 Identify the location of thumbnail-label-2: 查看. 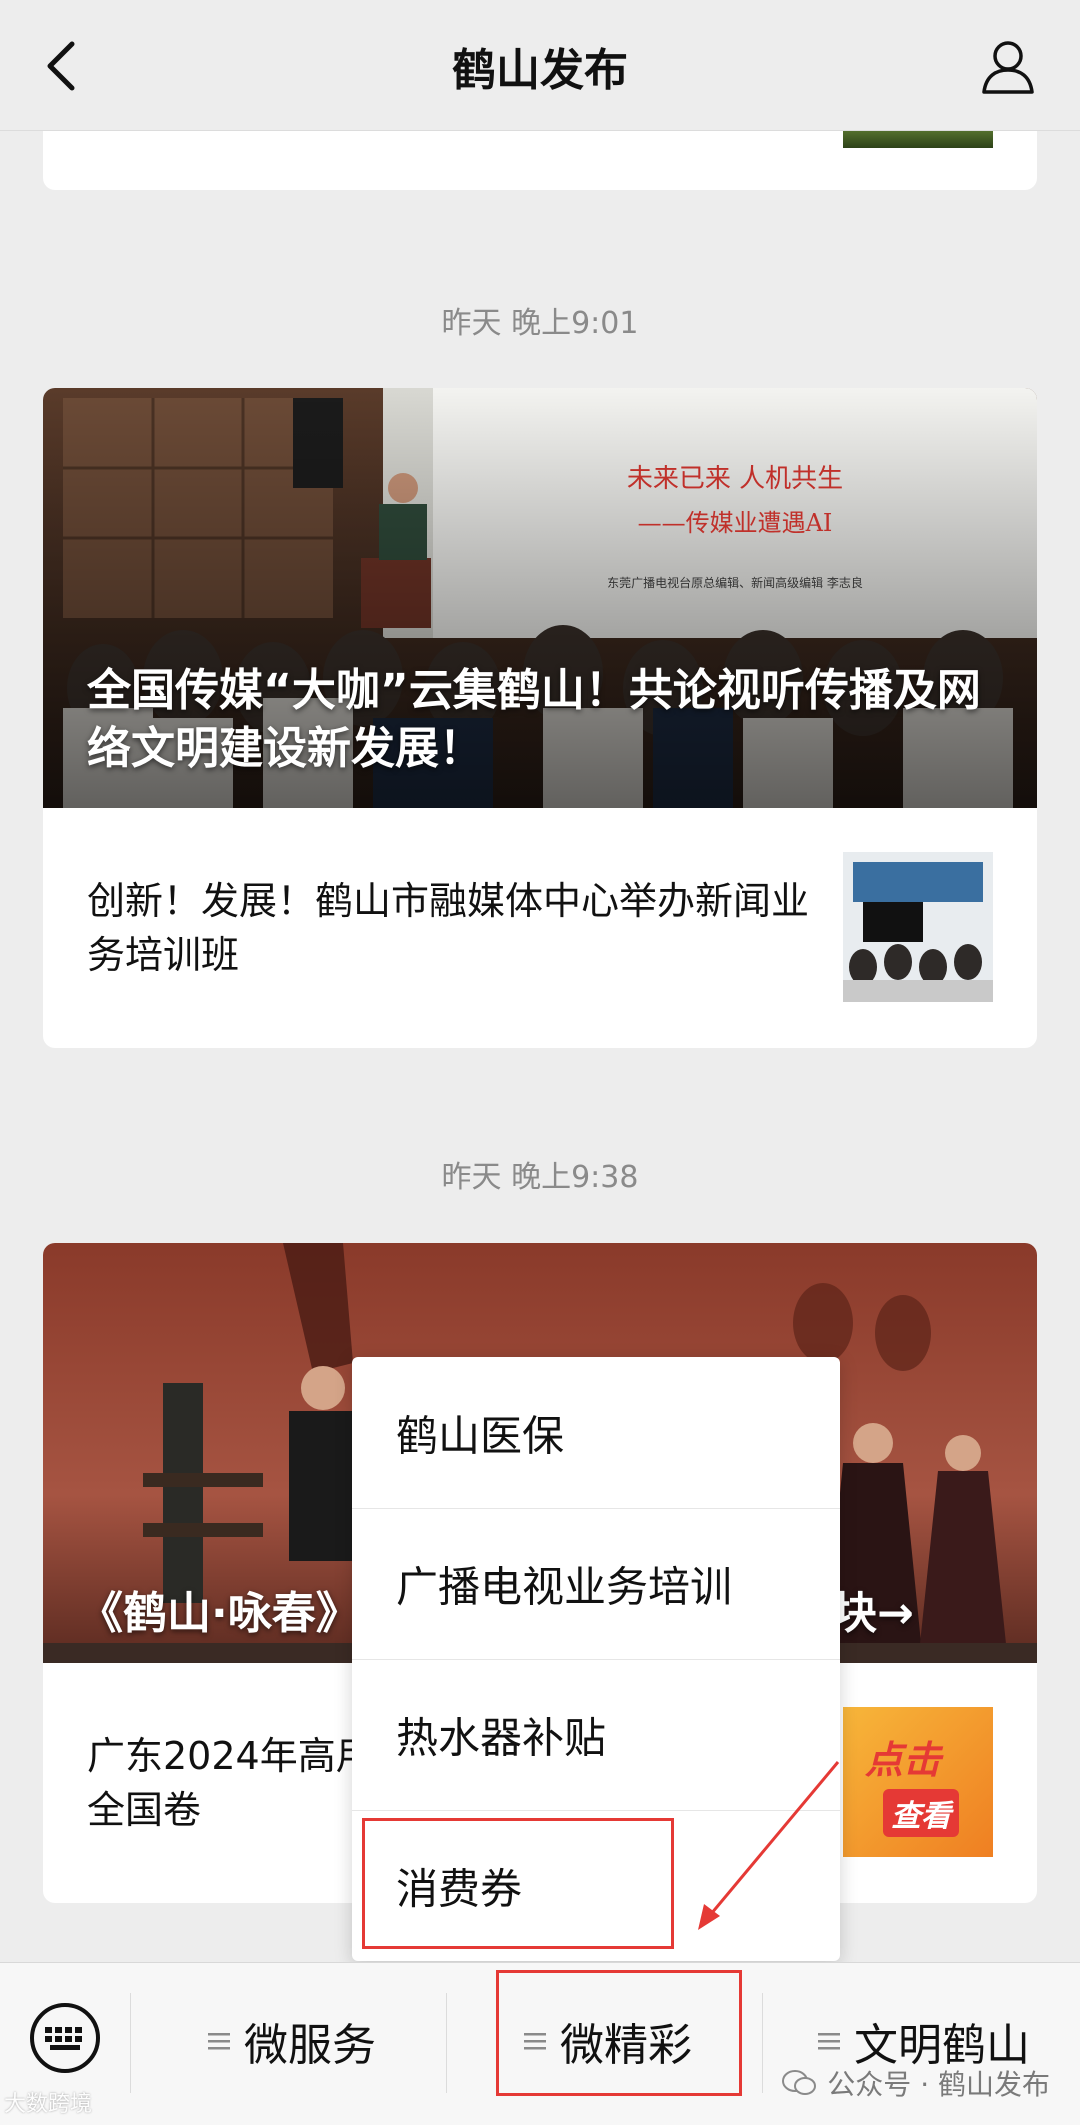
(921, 1813).